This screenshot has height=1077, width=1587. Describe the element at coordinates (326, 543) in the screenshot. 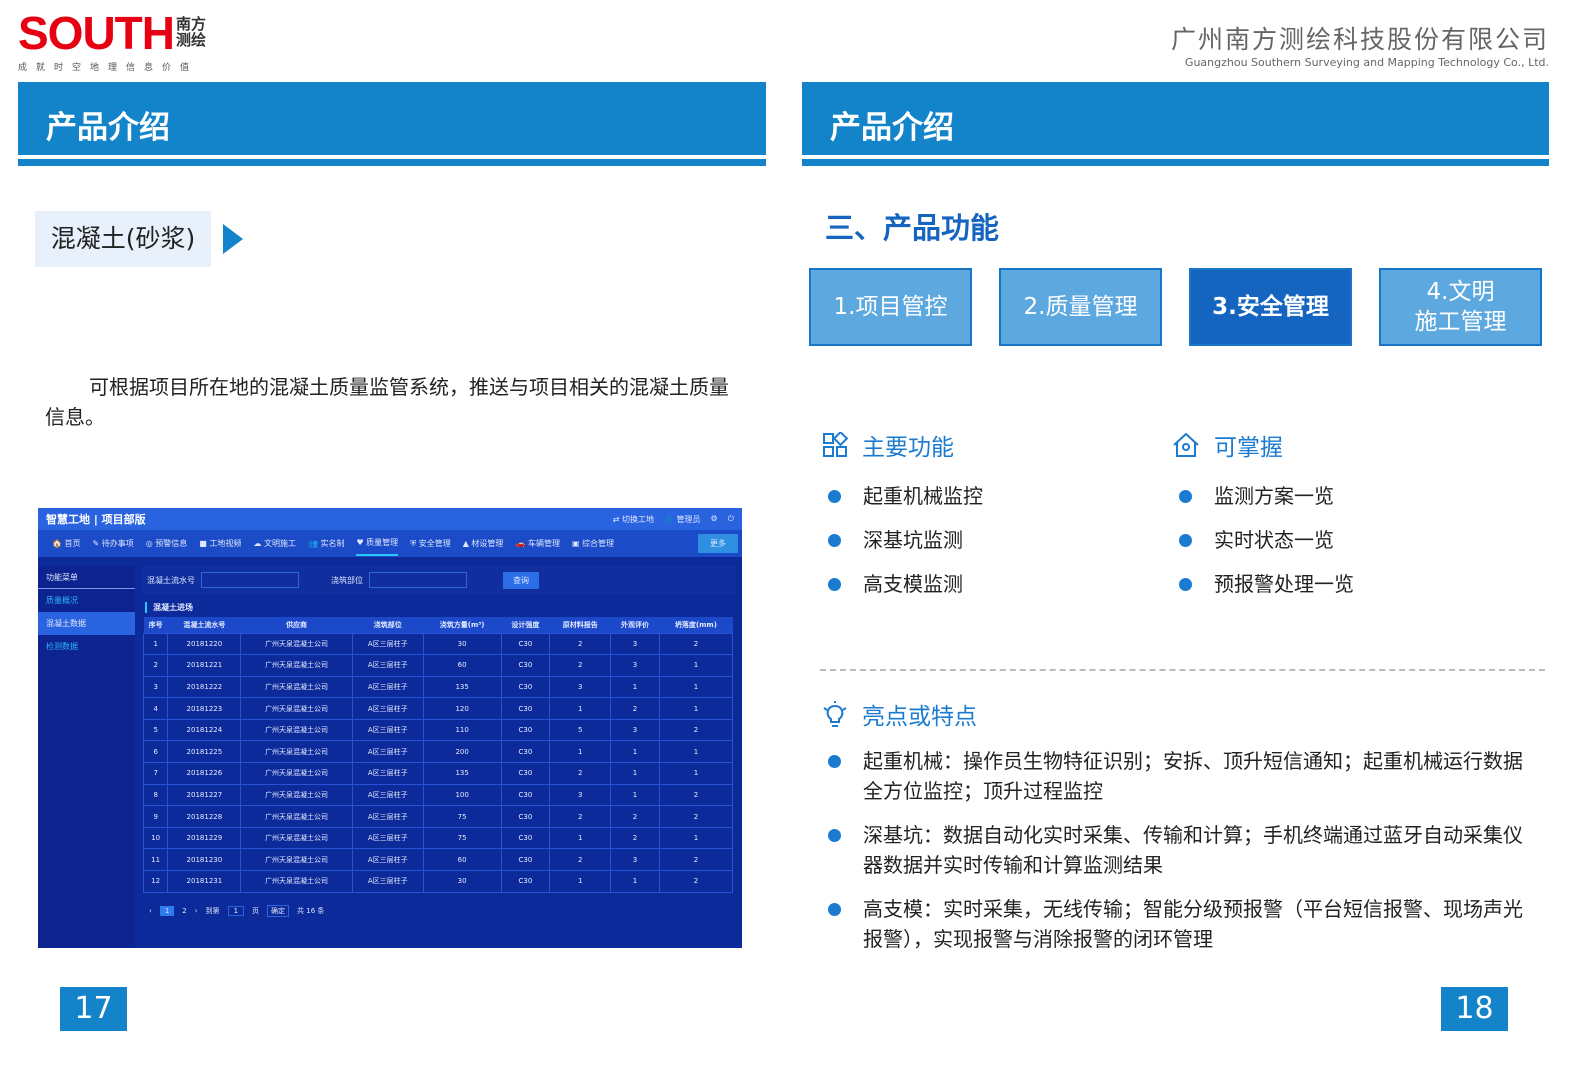

I see `nav-realname: 👥 实名制` at that location.